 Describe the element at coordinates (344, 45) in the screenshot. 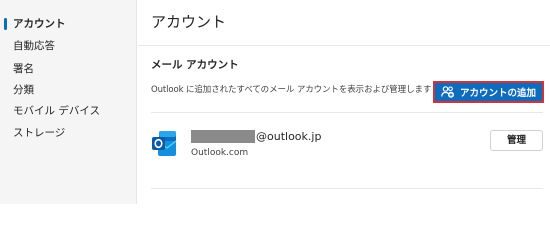

I see `title-divider` at that location.